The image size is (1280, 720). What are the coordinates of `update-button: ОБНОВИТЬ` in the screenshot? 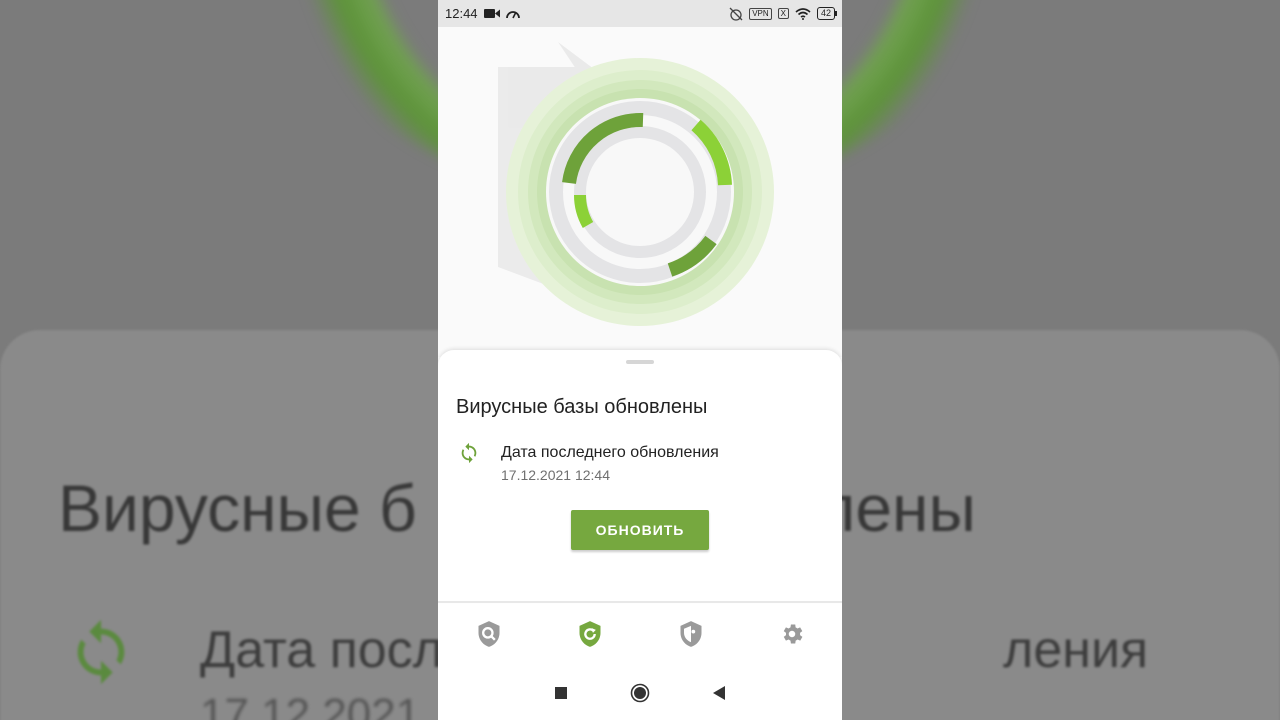 It's located at (640, 530).